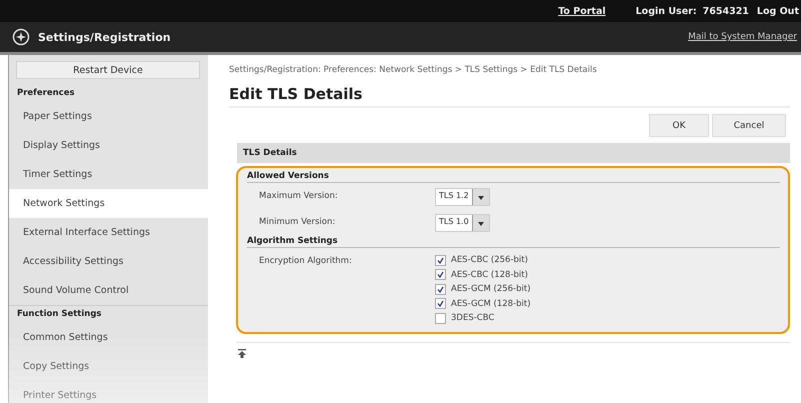 Image resolution: width=801 pixels, height=403 pixels. What do you see at coordinates (582, 11) in the screenshot?
I see `portal-link: To Portal` at bounding box center [582, 11].